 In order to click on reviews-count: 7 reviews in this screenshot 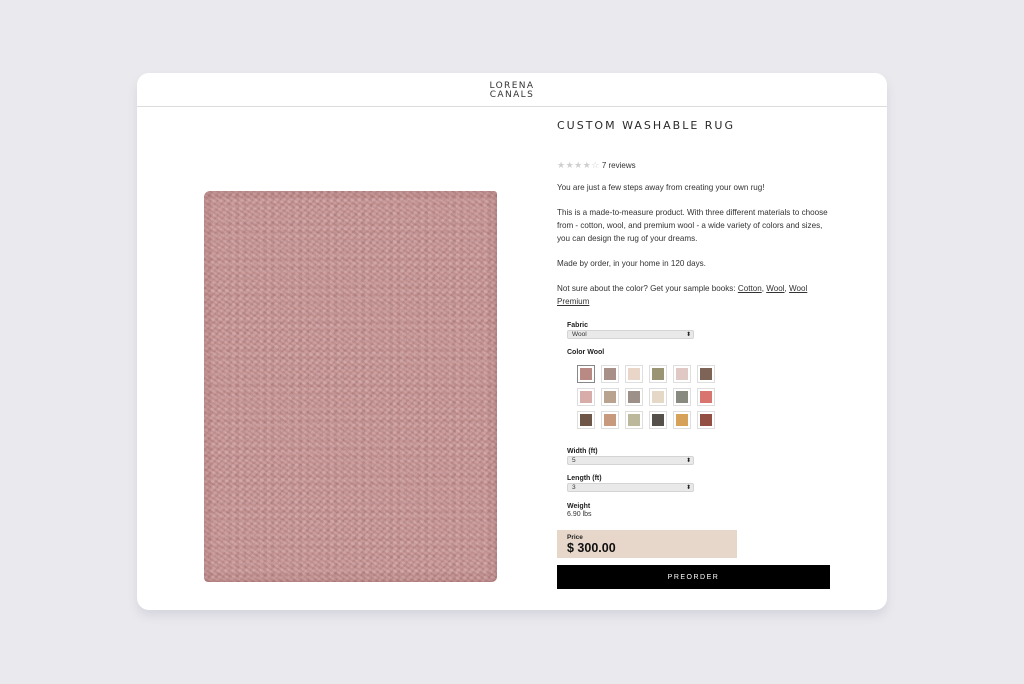, I will do `click(619, 165)`.